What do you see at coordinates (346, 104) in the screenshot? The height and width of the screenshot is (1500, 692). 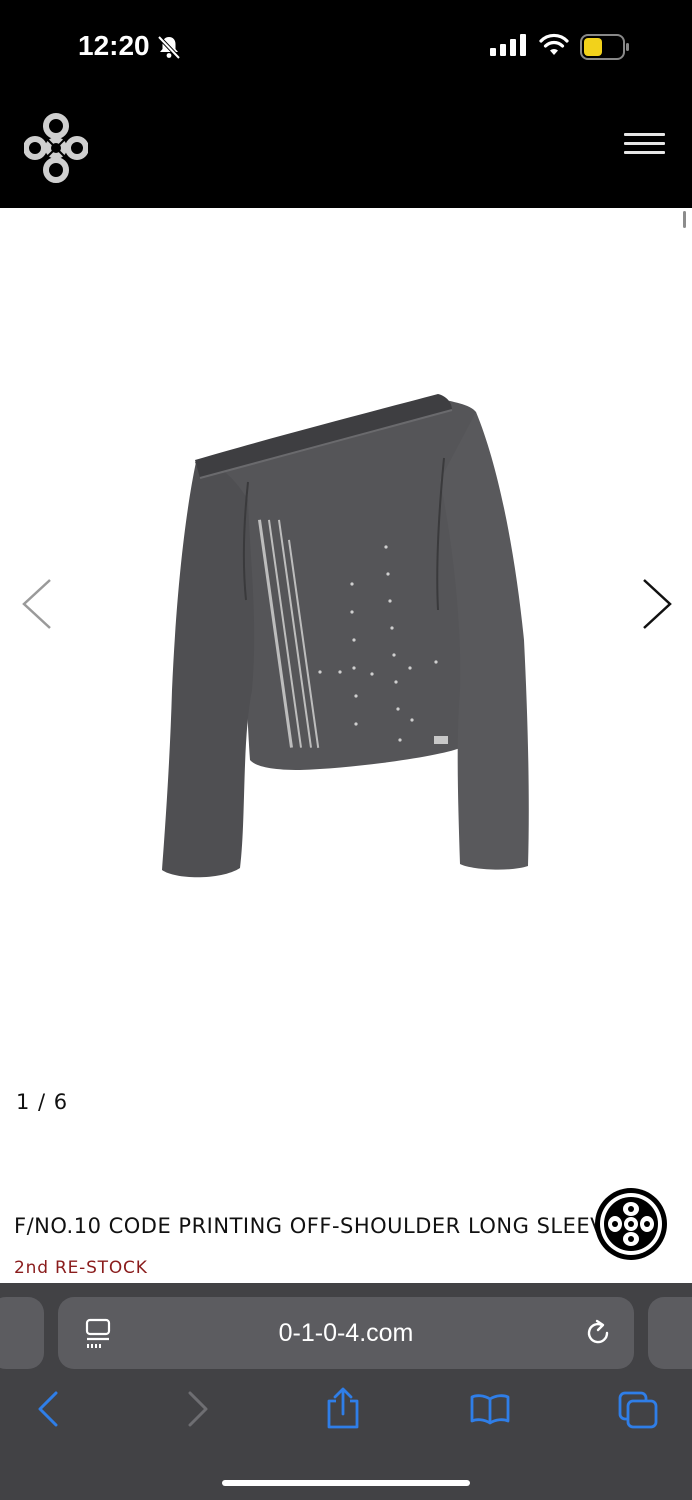 I see `site-header: 12:20` at bounding box center [346, 104].